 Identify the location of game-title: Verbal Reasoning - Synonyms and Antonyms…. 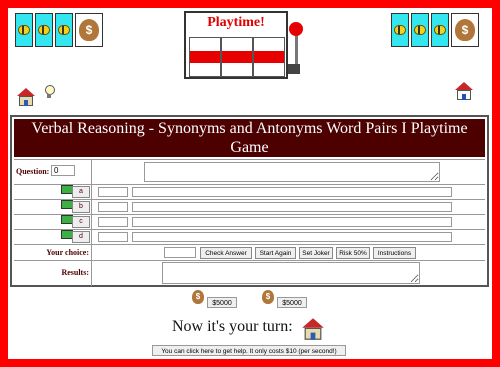
(249, 138).